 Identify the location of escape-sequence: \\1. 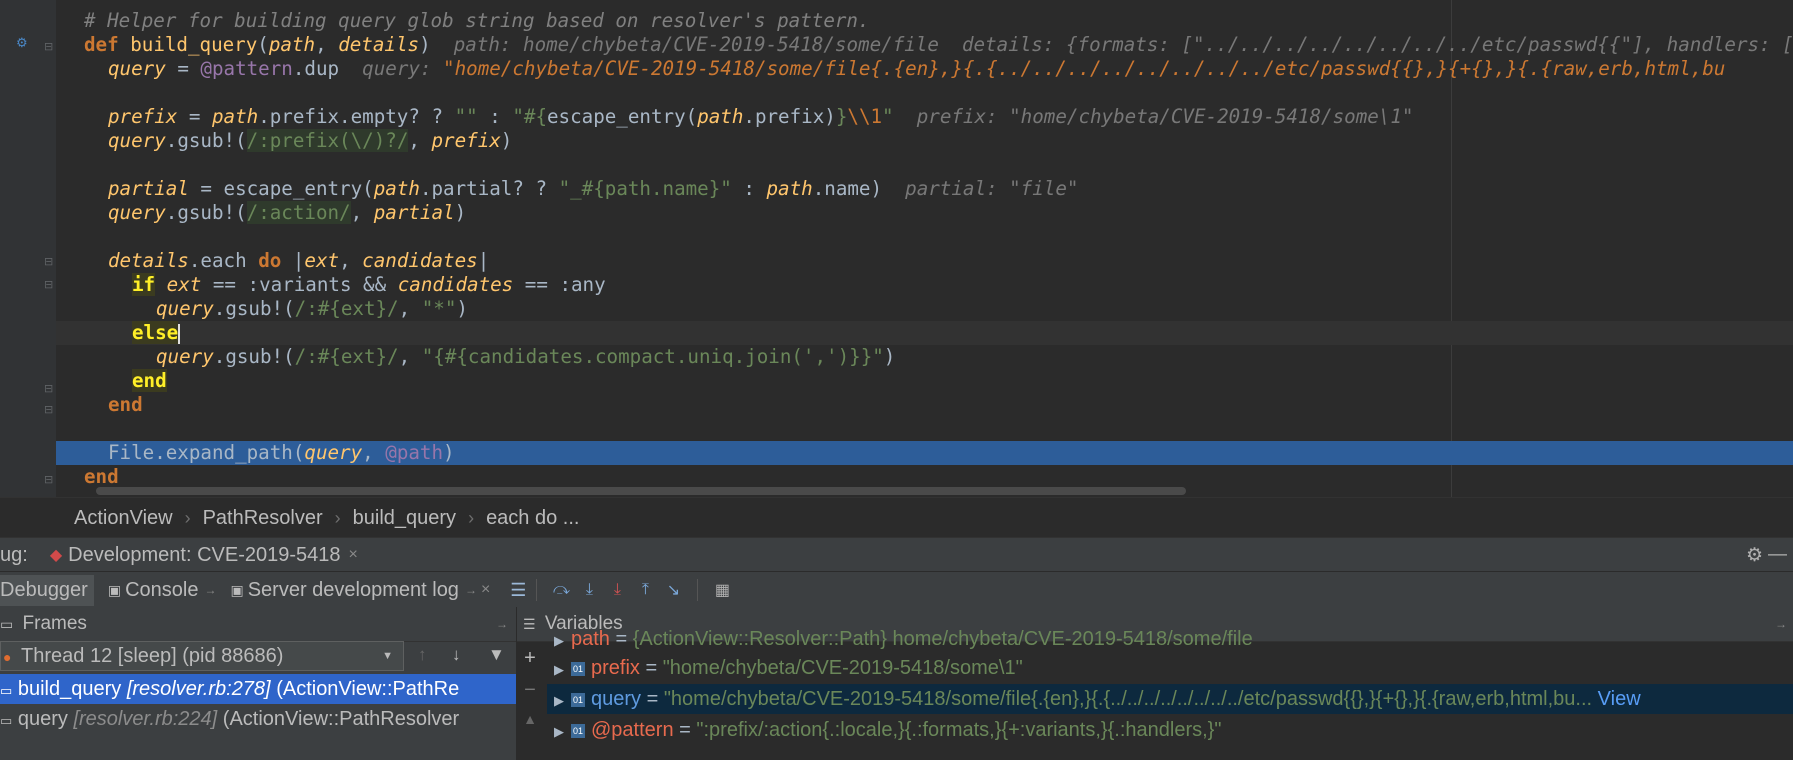
(865, 116).